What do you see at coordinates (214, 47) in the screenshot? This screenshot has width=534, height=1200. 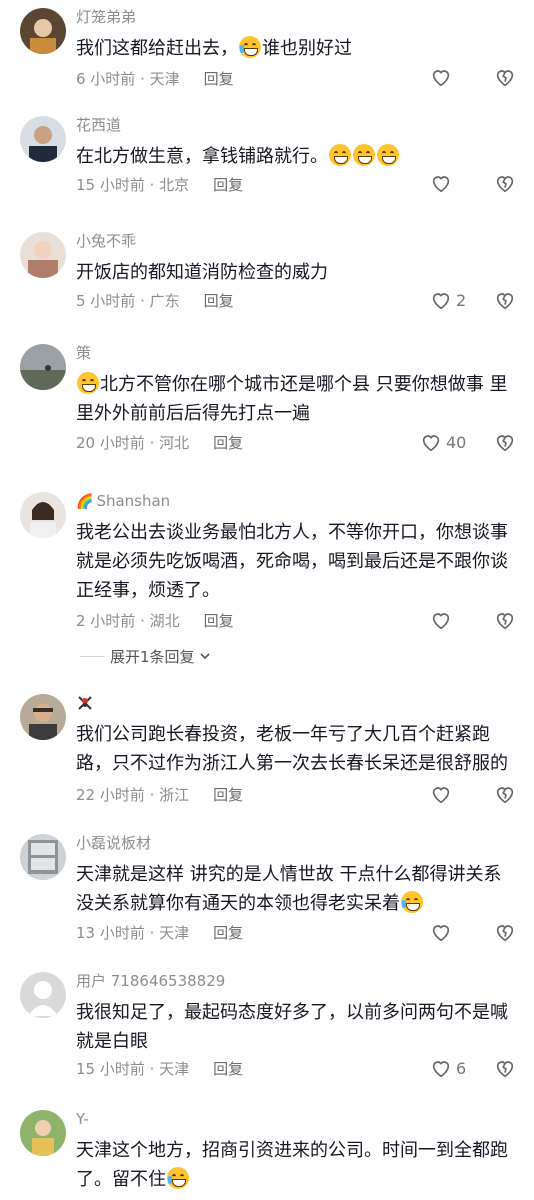 I see `comment-text: 我们这都给赶出去， 谁也别好过` at bounding box center [214, 47].